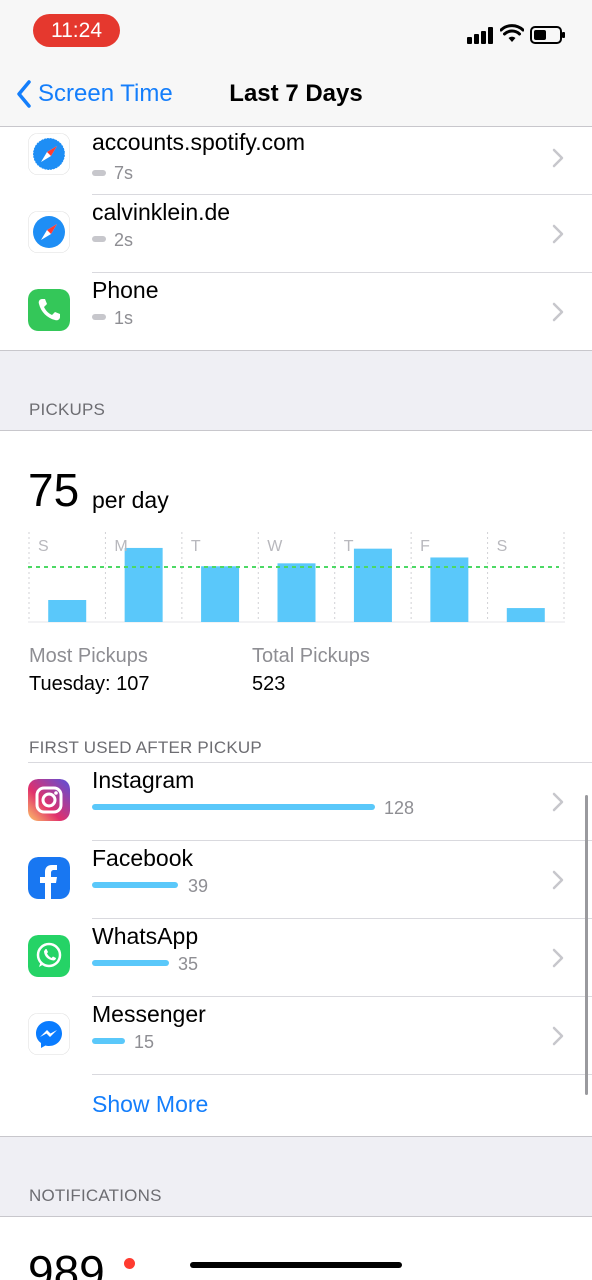  I want to click on section-header-first-used: FIRST USED AFTER PICKUP, so click(145, 747).